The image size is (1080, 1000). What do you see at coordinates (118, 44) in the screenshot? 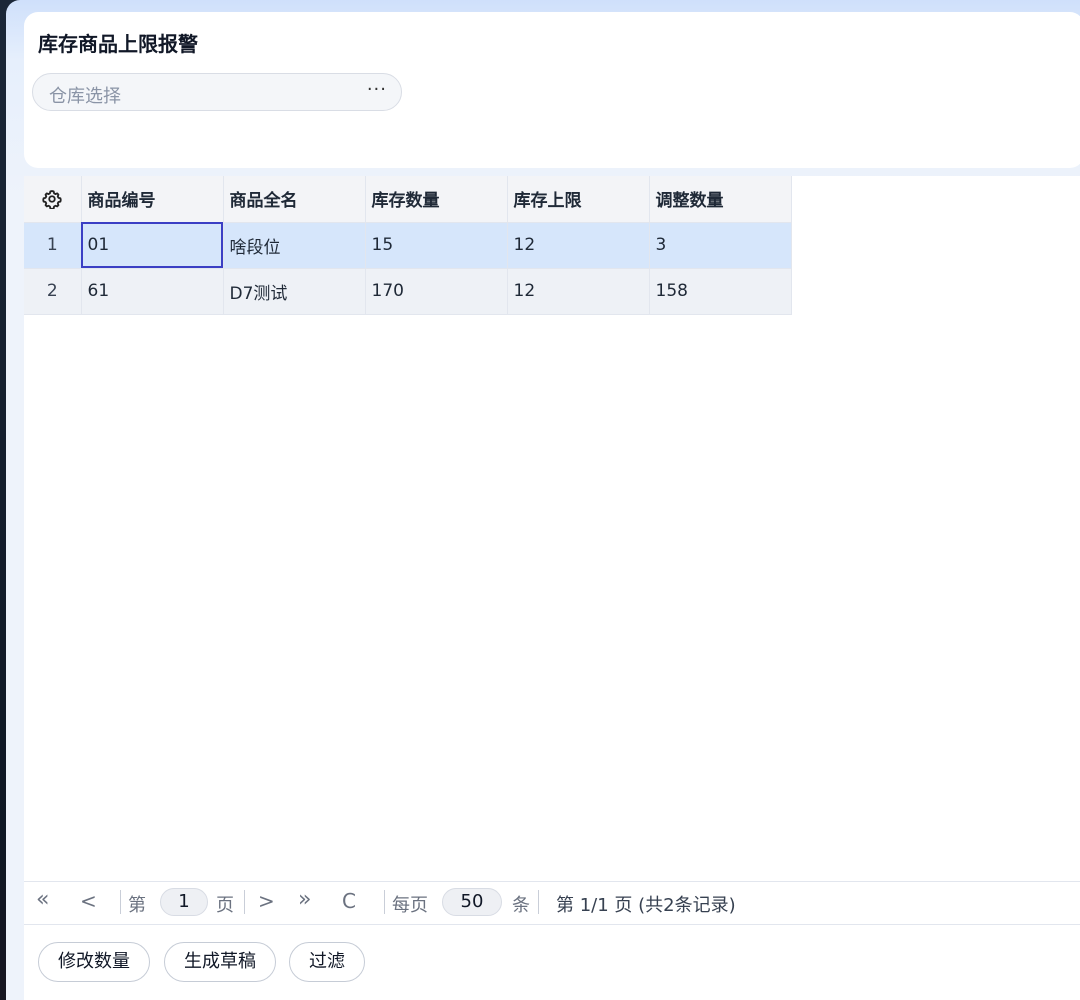
I see `page-title: 库存商品上限报警` at bounding box center [118, 44].